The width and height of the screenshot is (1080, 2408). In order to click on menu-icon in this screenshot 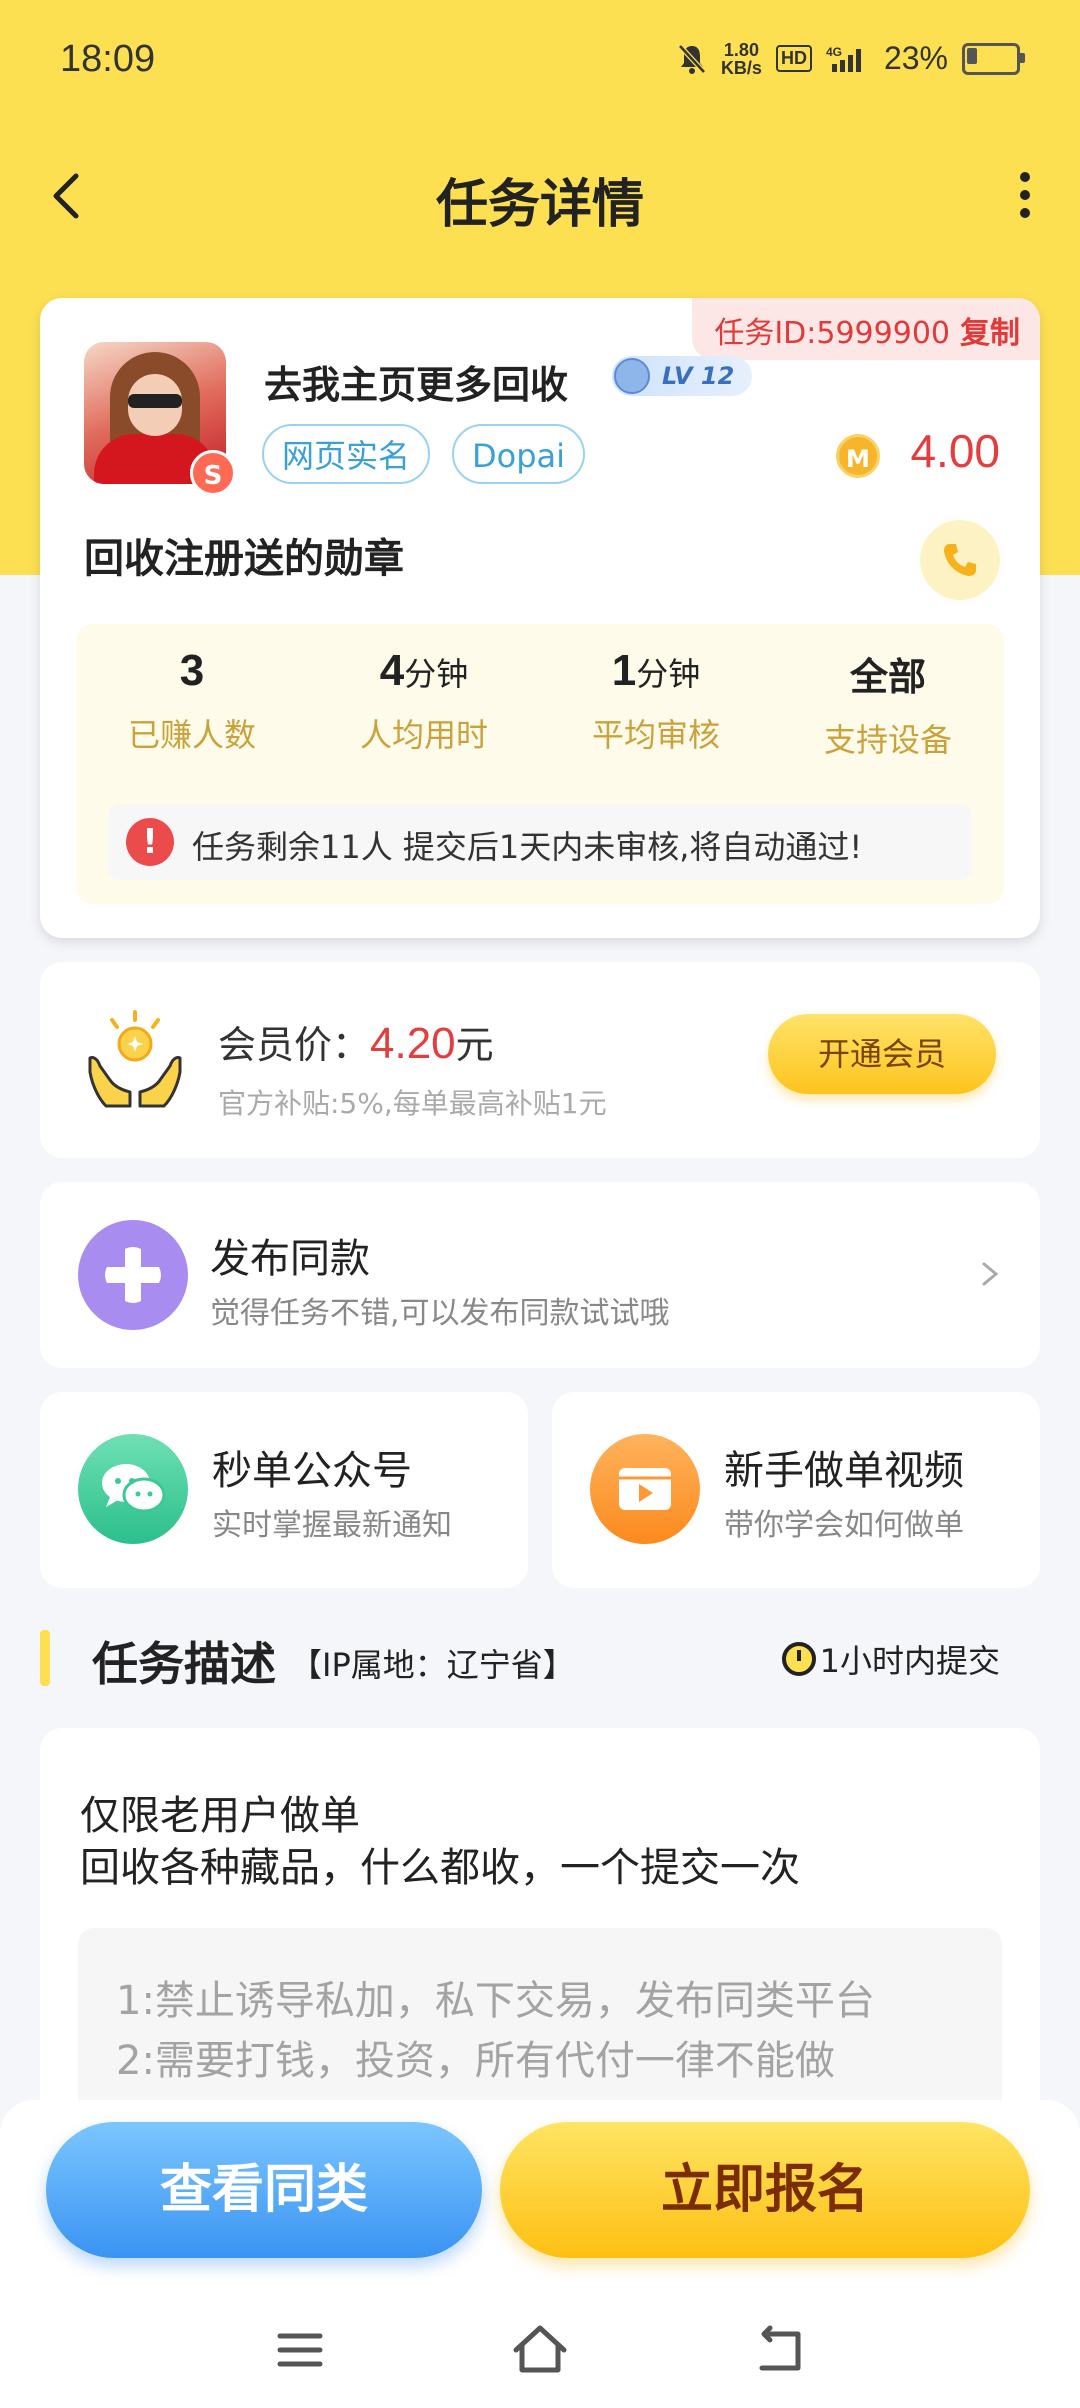, I will do `click(300, 2350)`.